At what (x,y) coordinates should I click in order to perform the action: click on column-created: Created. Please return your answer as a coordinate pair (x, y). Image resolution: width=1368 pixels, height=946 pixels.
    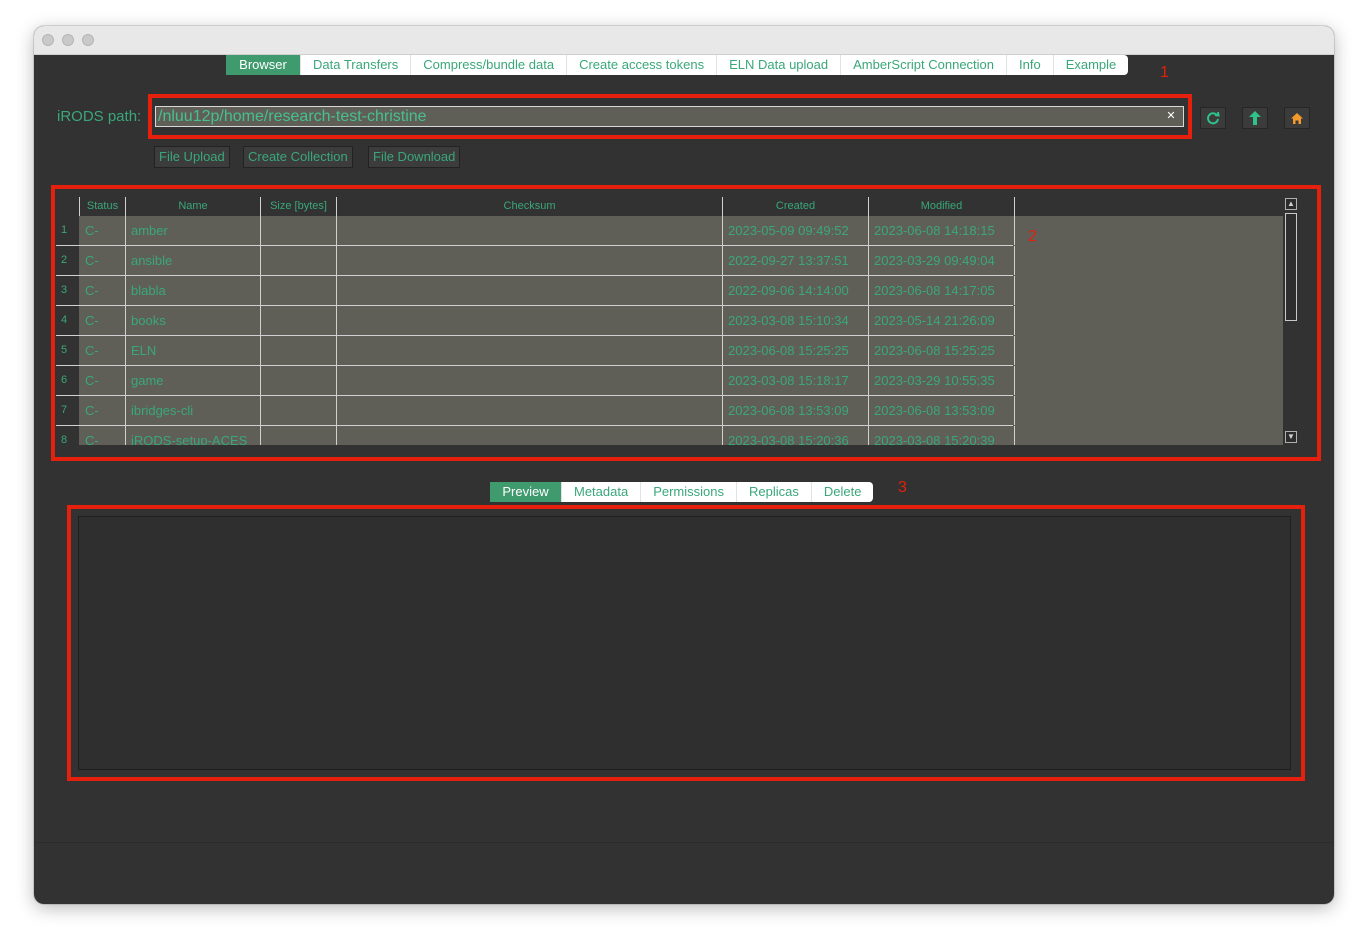
    Looking at the image, I should click on (796, 206).